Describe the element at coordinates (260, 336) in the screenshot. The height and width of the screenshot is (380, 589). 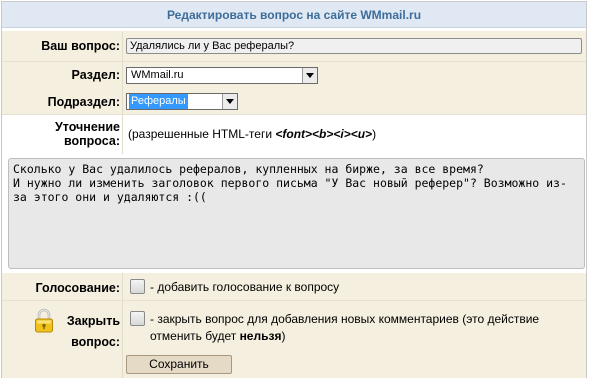
I see `close-text-bold: нельзя` at that location.